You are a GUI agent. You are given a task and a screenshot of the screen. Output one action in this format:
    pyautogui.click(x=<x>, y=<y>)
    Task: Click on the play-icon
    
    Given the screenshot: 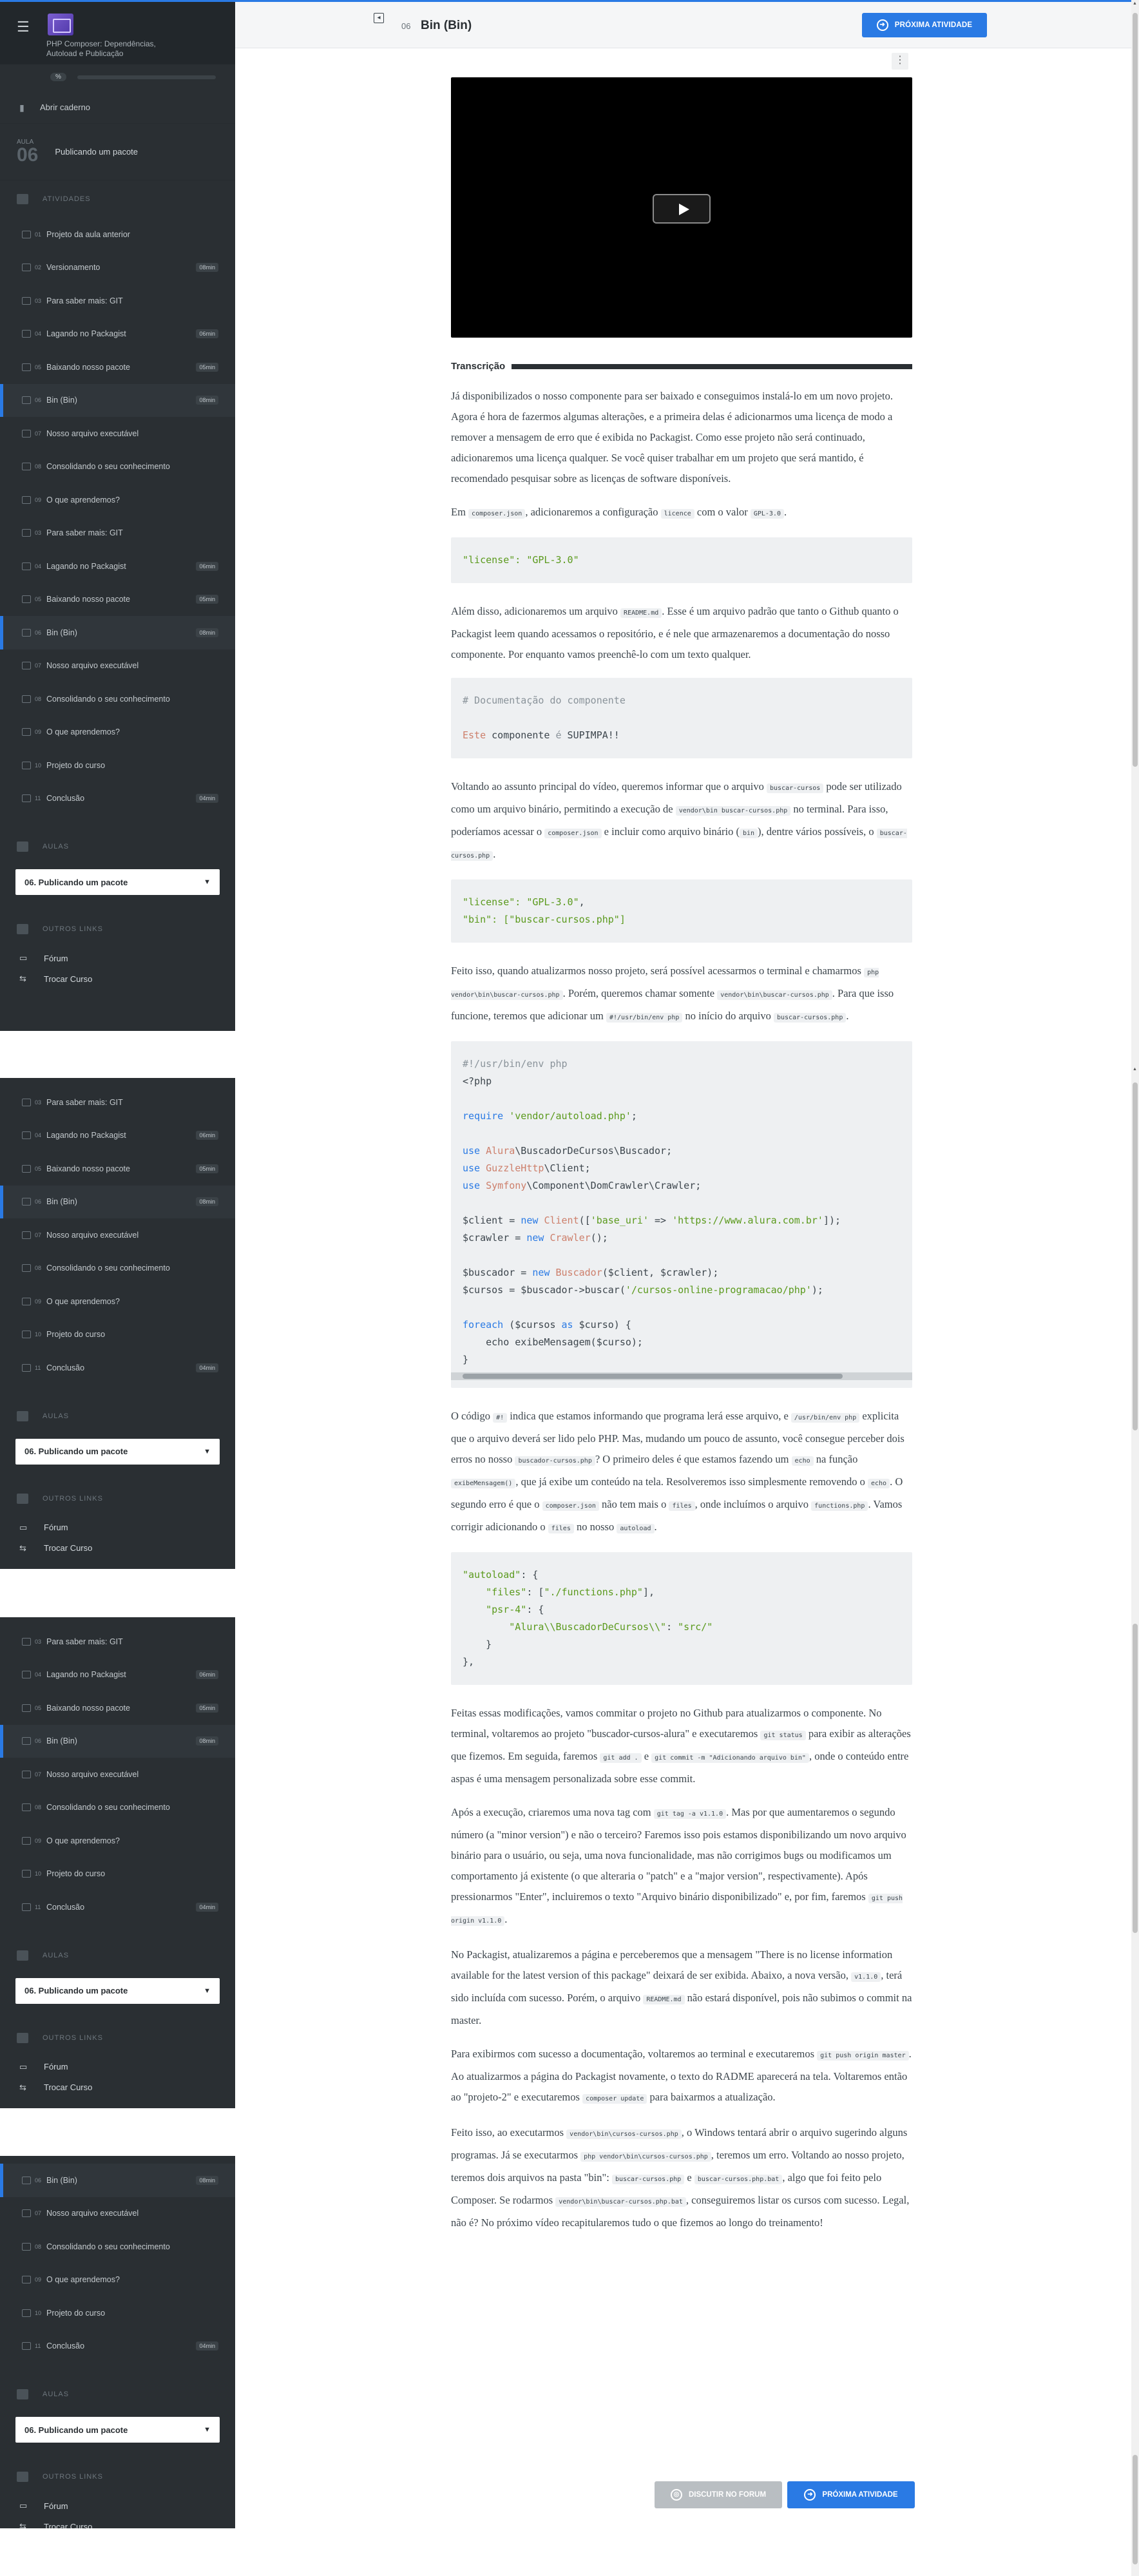 What is the action you would take?
    pyautogui.click(x=682, y=209)
    